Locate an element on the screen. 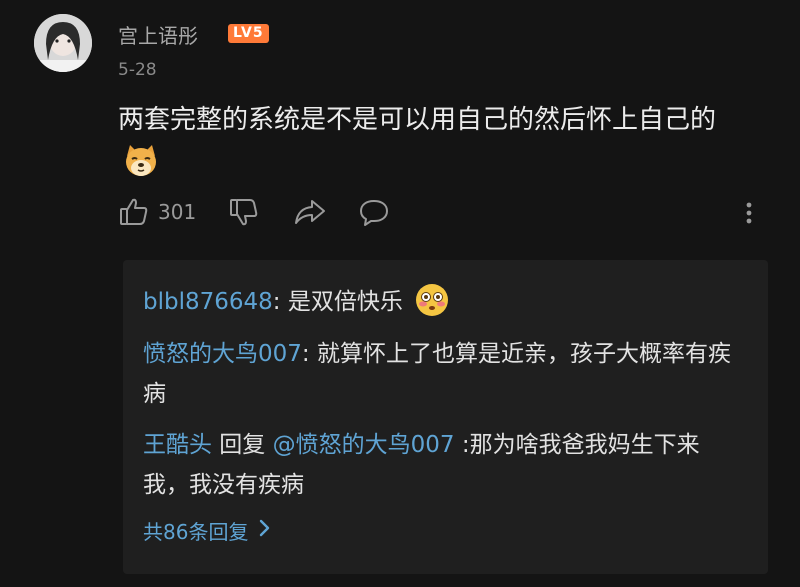 The image size is (800, 587). share-icon is located at coordinates (310, 212).